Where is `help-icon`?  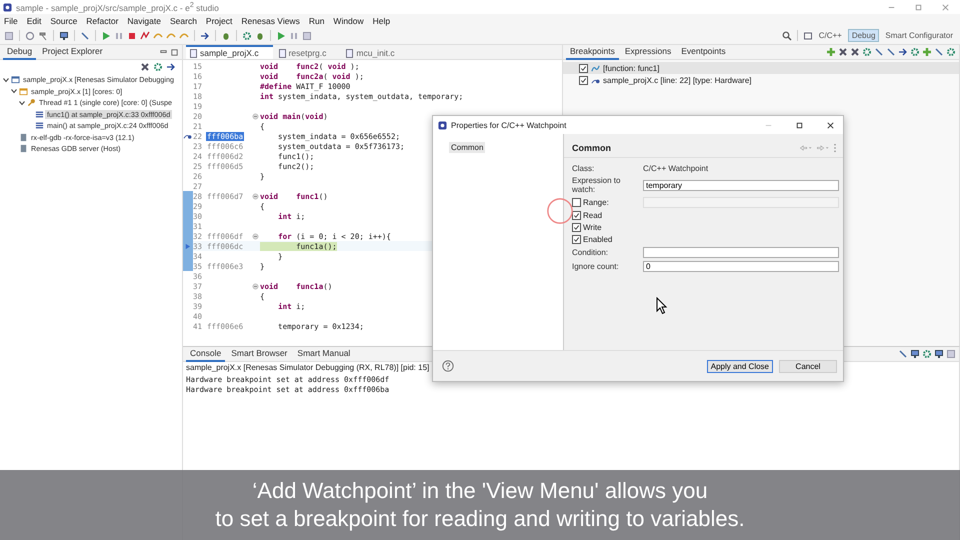
help-icon is located at coordinates (448, 366).